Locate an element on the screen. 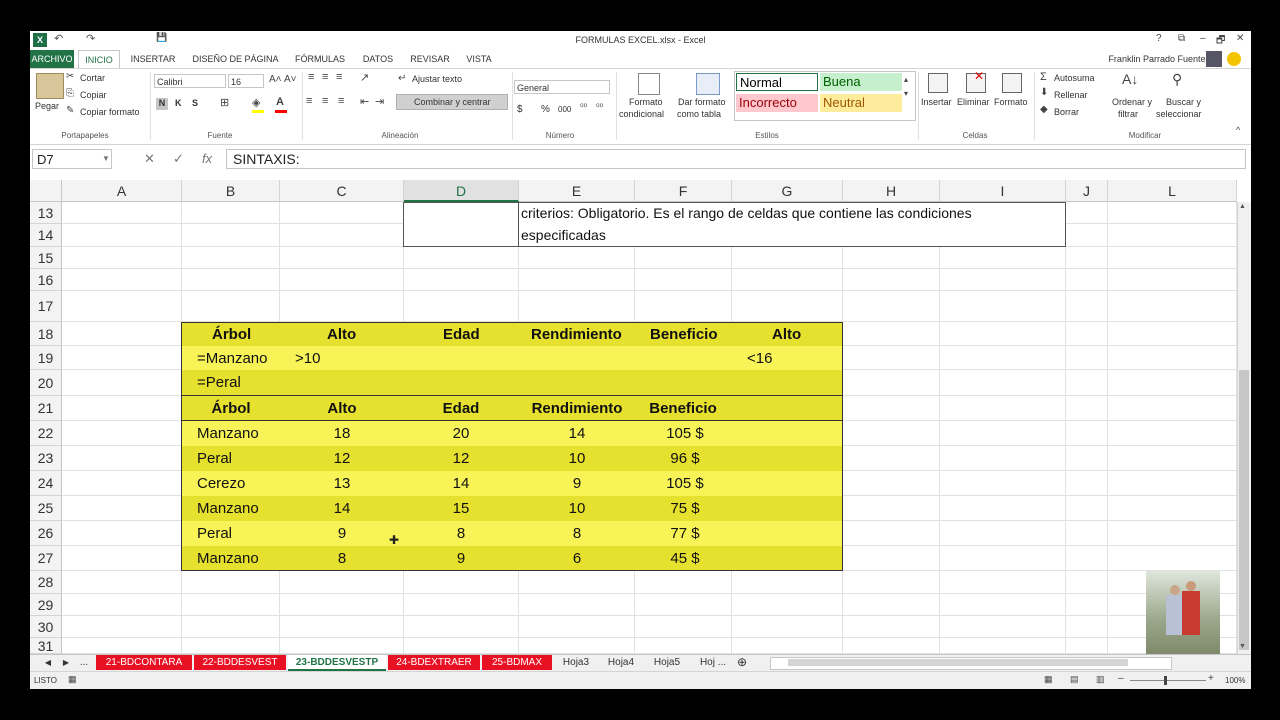 The height and width of the screenshot is (720, 1280). scroll-up-icon: ▲ is located at coordinates (1242, 206).